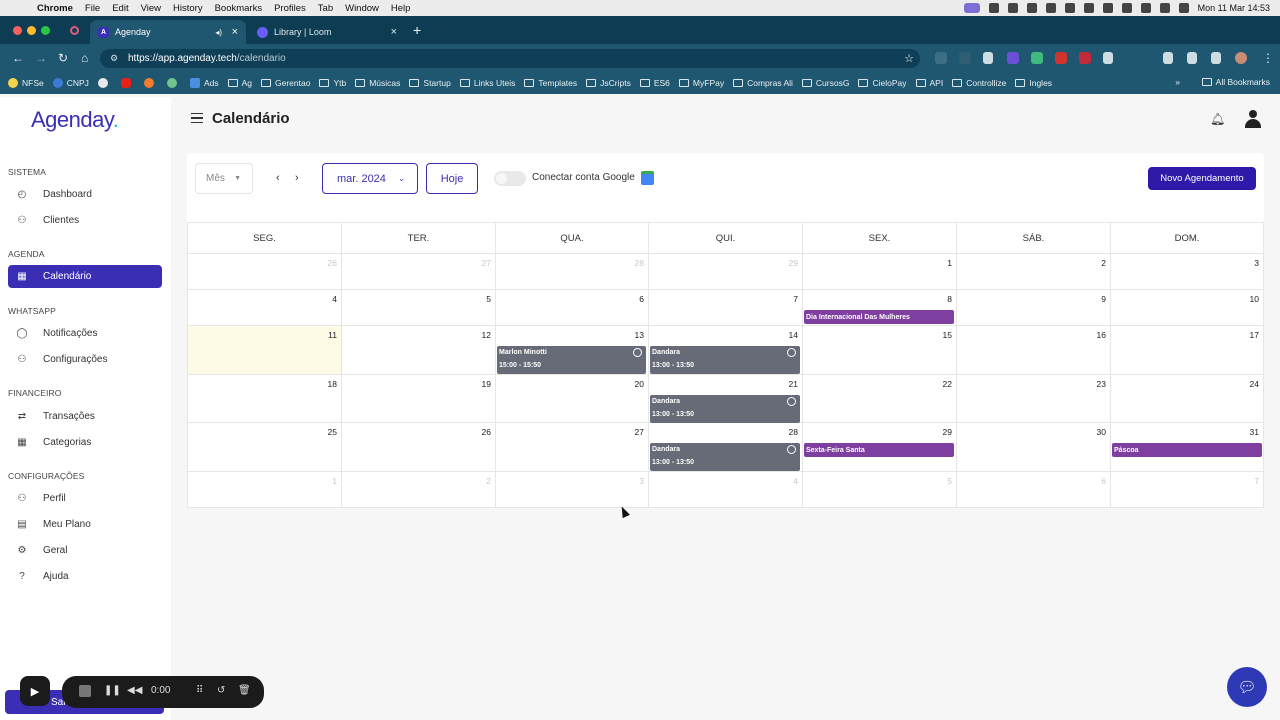 This screenshot has width=1280, height=720. Describe the element at coordinates (487, 83) in the screenshot. I see `bookmark-folder: Links Uteis` at that location.